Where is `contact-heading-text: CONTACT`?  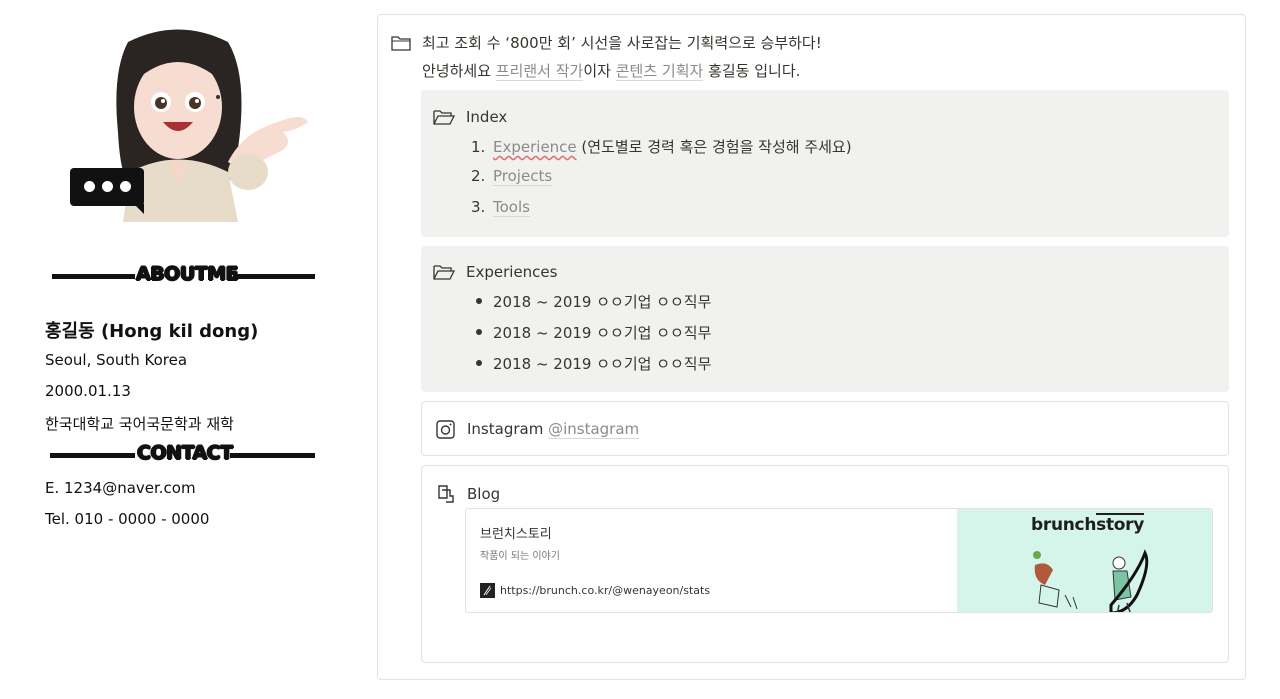
contact-heading-text: CONTACT is located at coordinates (185, 453).